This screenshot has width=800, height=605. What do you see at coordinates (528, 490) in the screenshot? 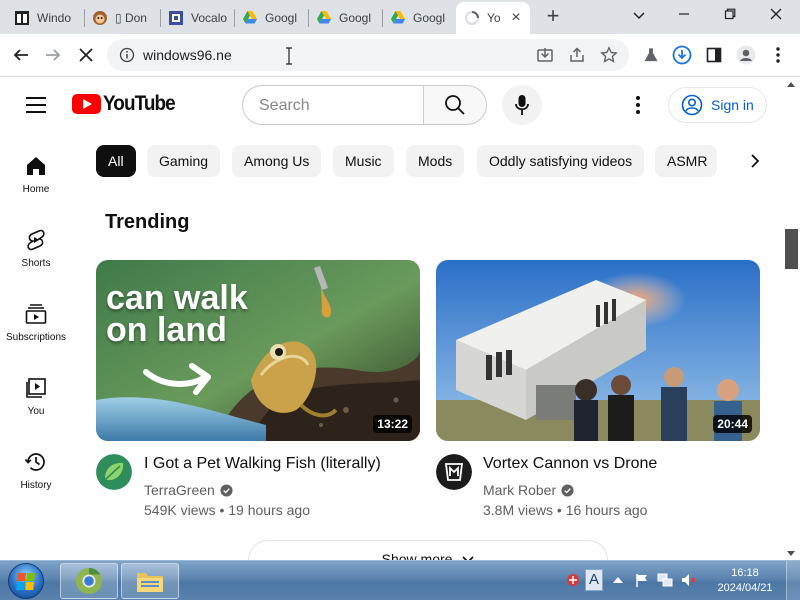
I see `channel-name: Mark Rober` at bounding box center [528, 490].